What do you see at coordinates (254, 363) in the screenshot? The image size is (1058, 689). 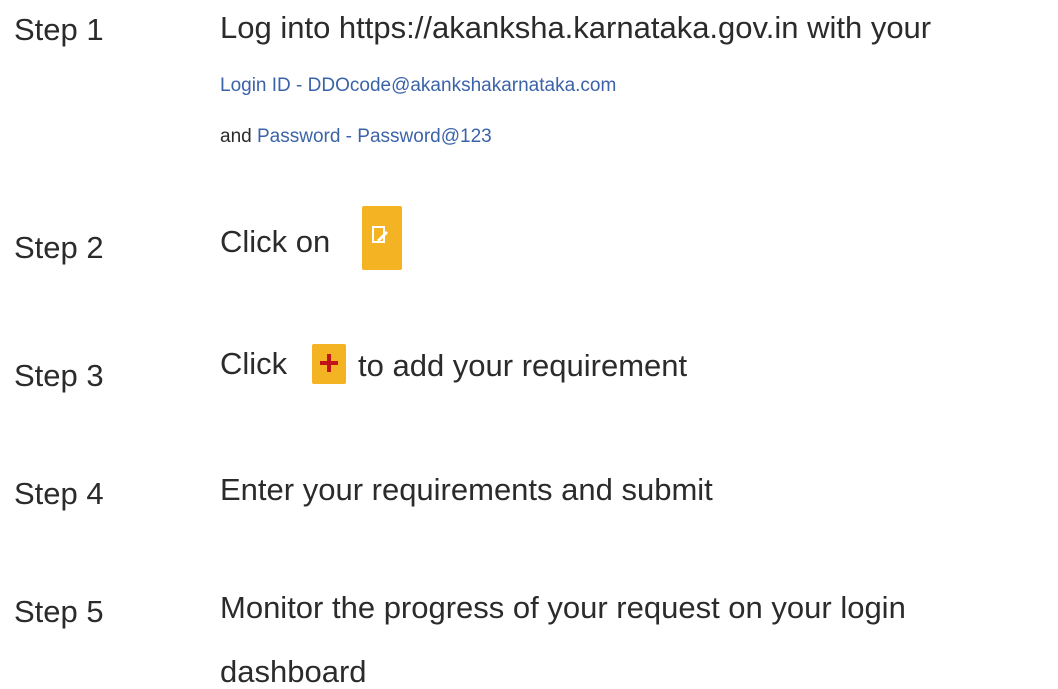 I see `step-3-click-text: Click` at bounding box center [254, 363].